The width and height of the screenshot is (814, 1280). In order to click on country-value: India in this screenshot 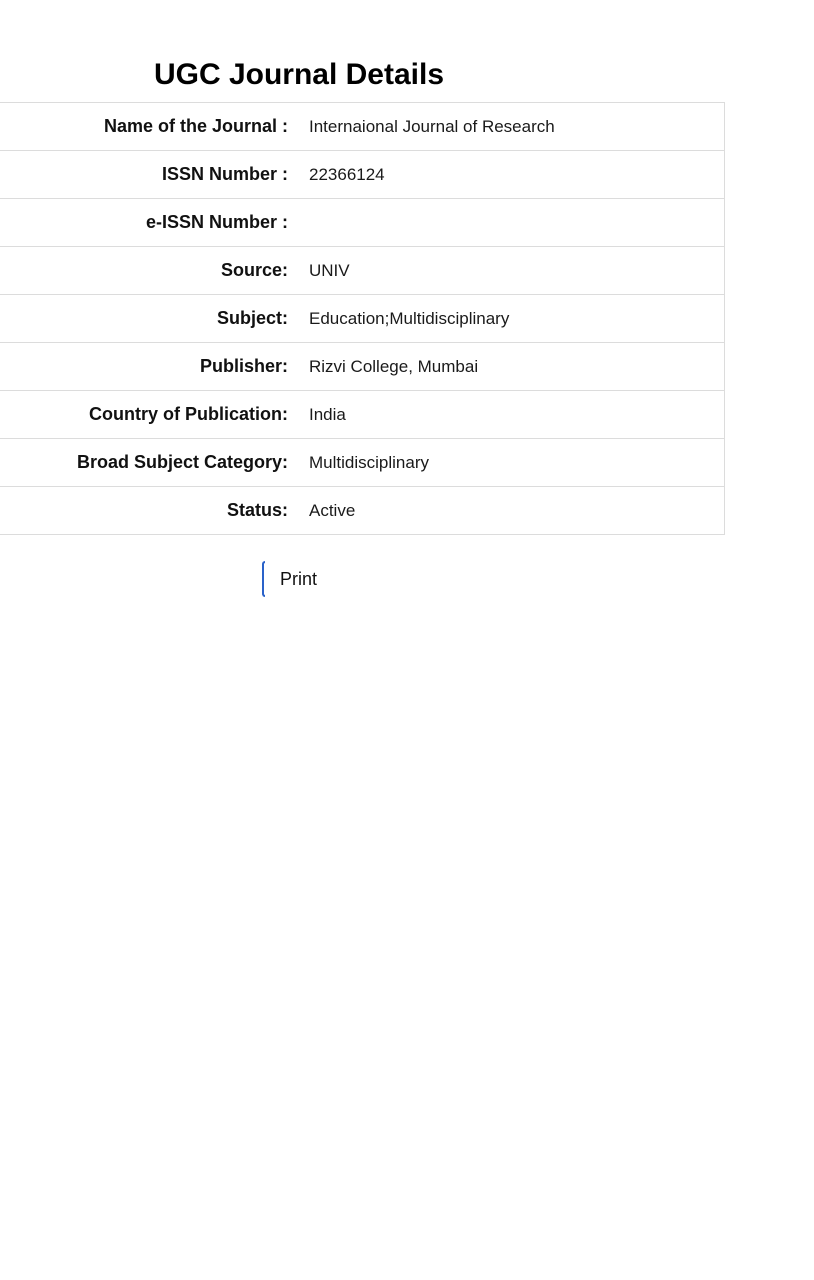, I will do `click(327, 414)`.